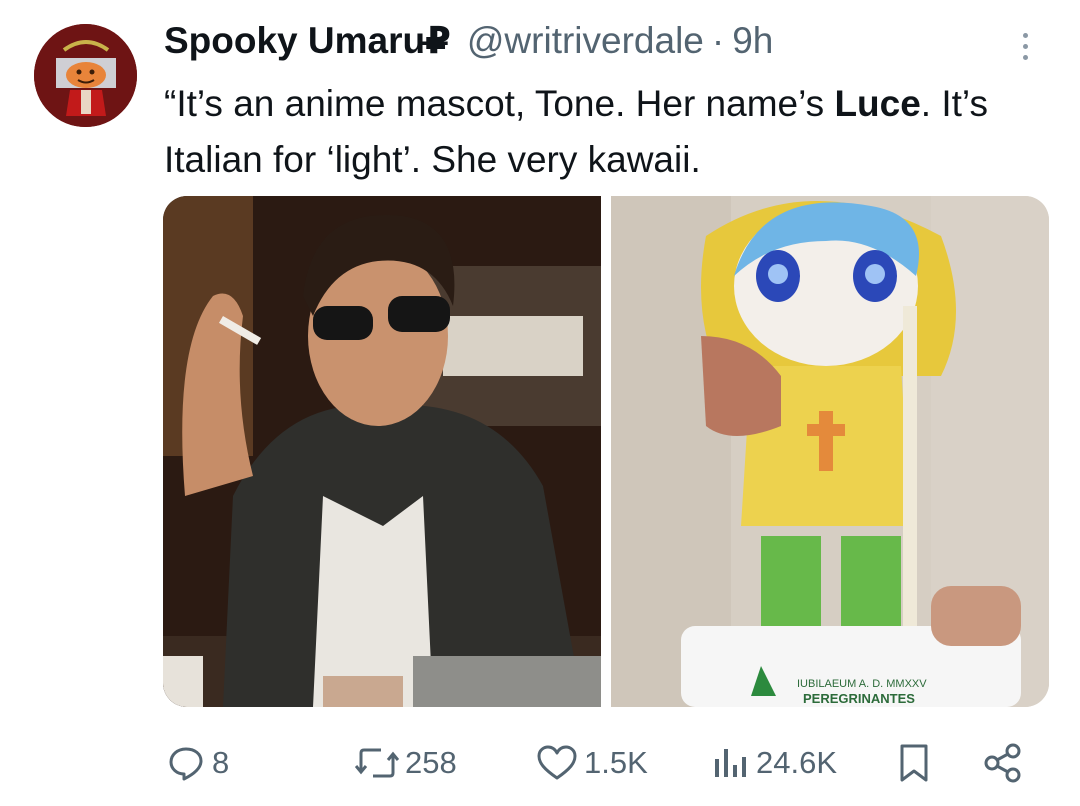  I want to click on repost-count: 258, so click(431, 762).